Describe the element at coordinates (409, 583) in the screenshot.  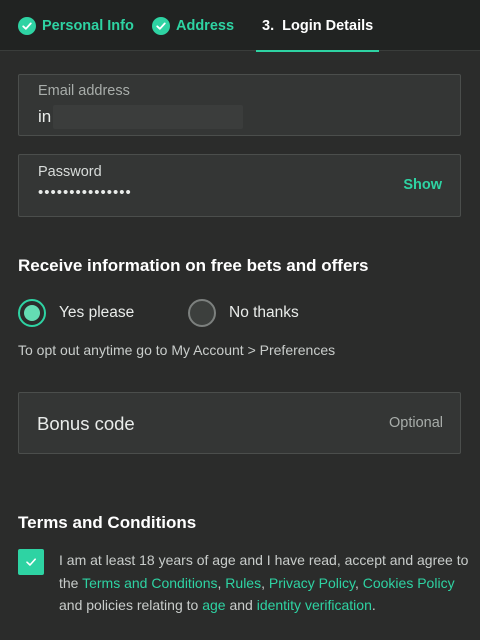
I see `cookies-policy-link: Cookies Policy` at that location.